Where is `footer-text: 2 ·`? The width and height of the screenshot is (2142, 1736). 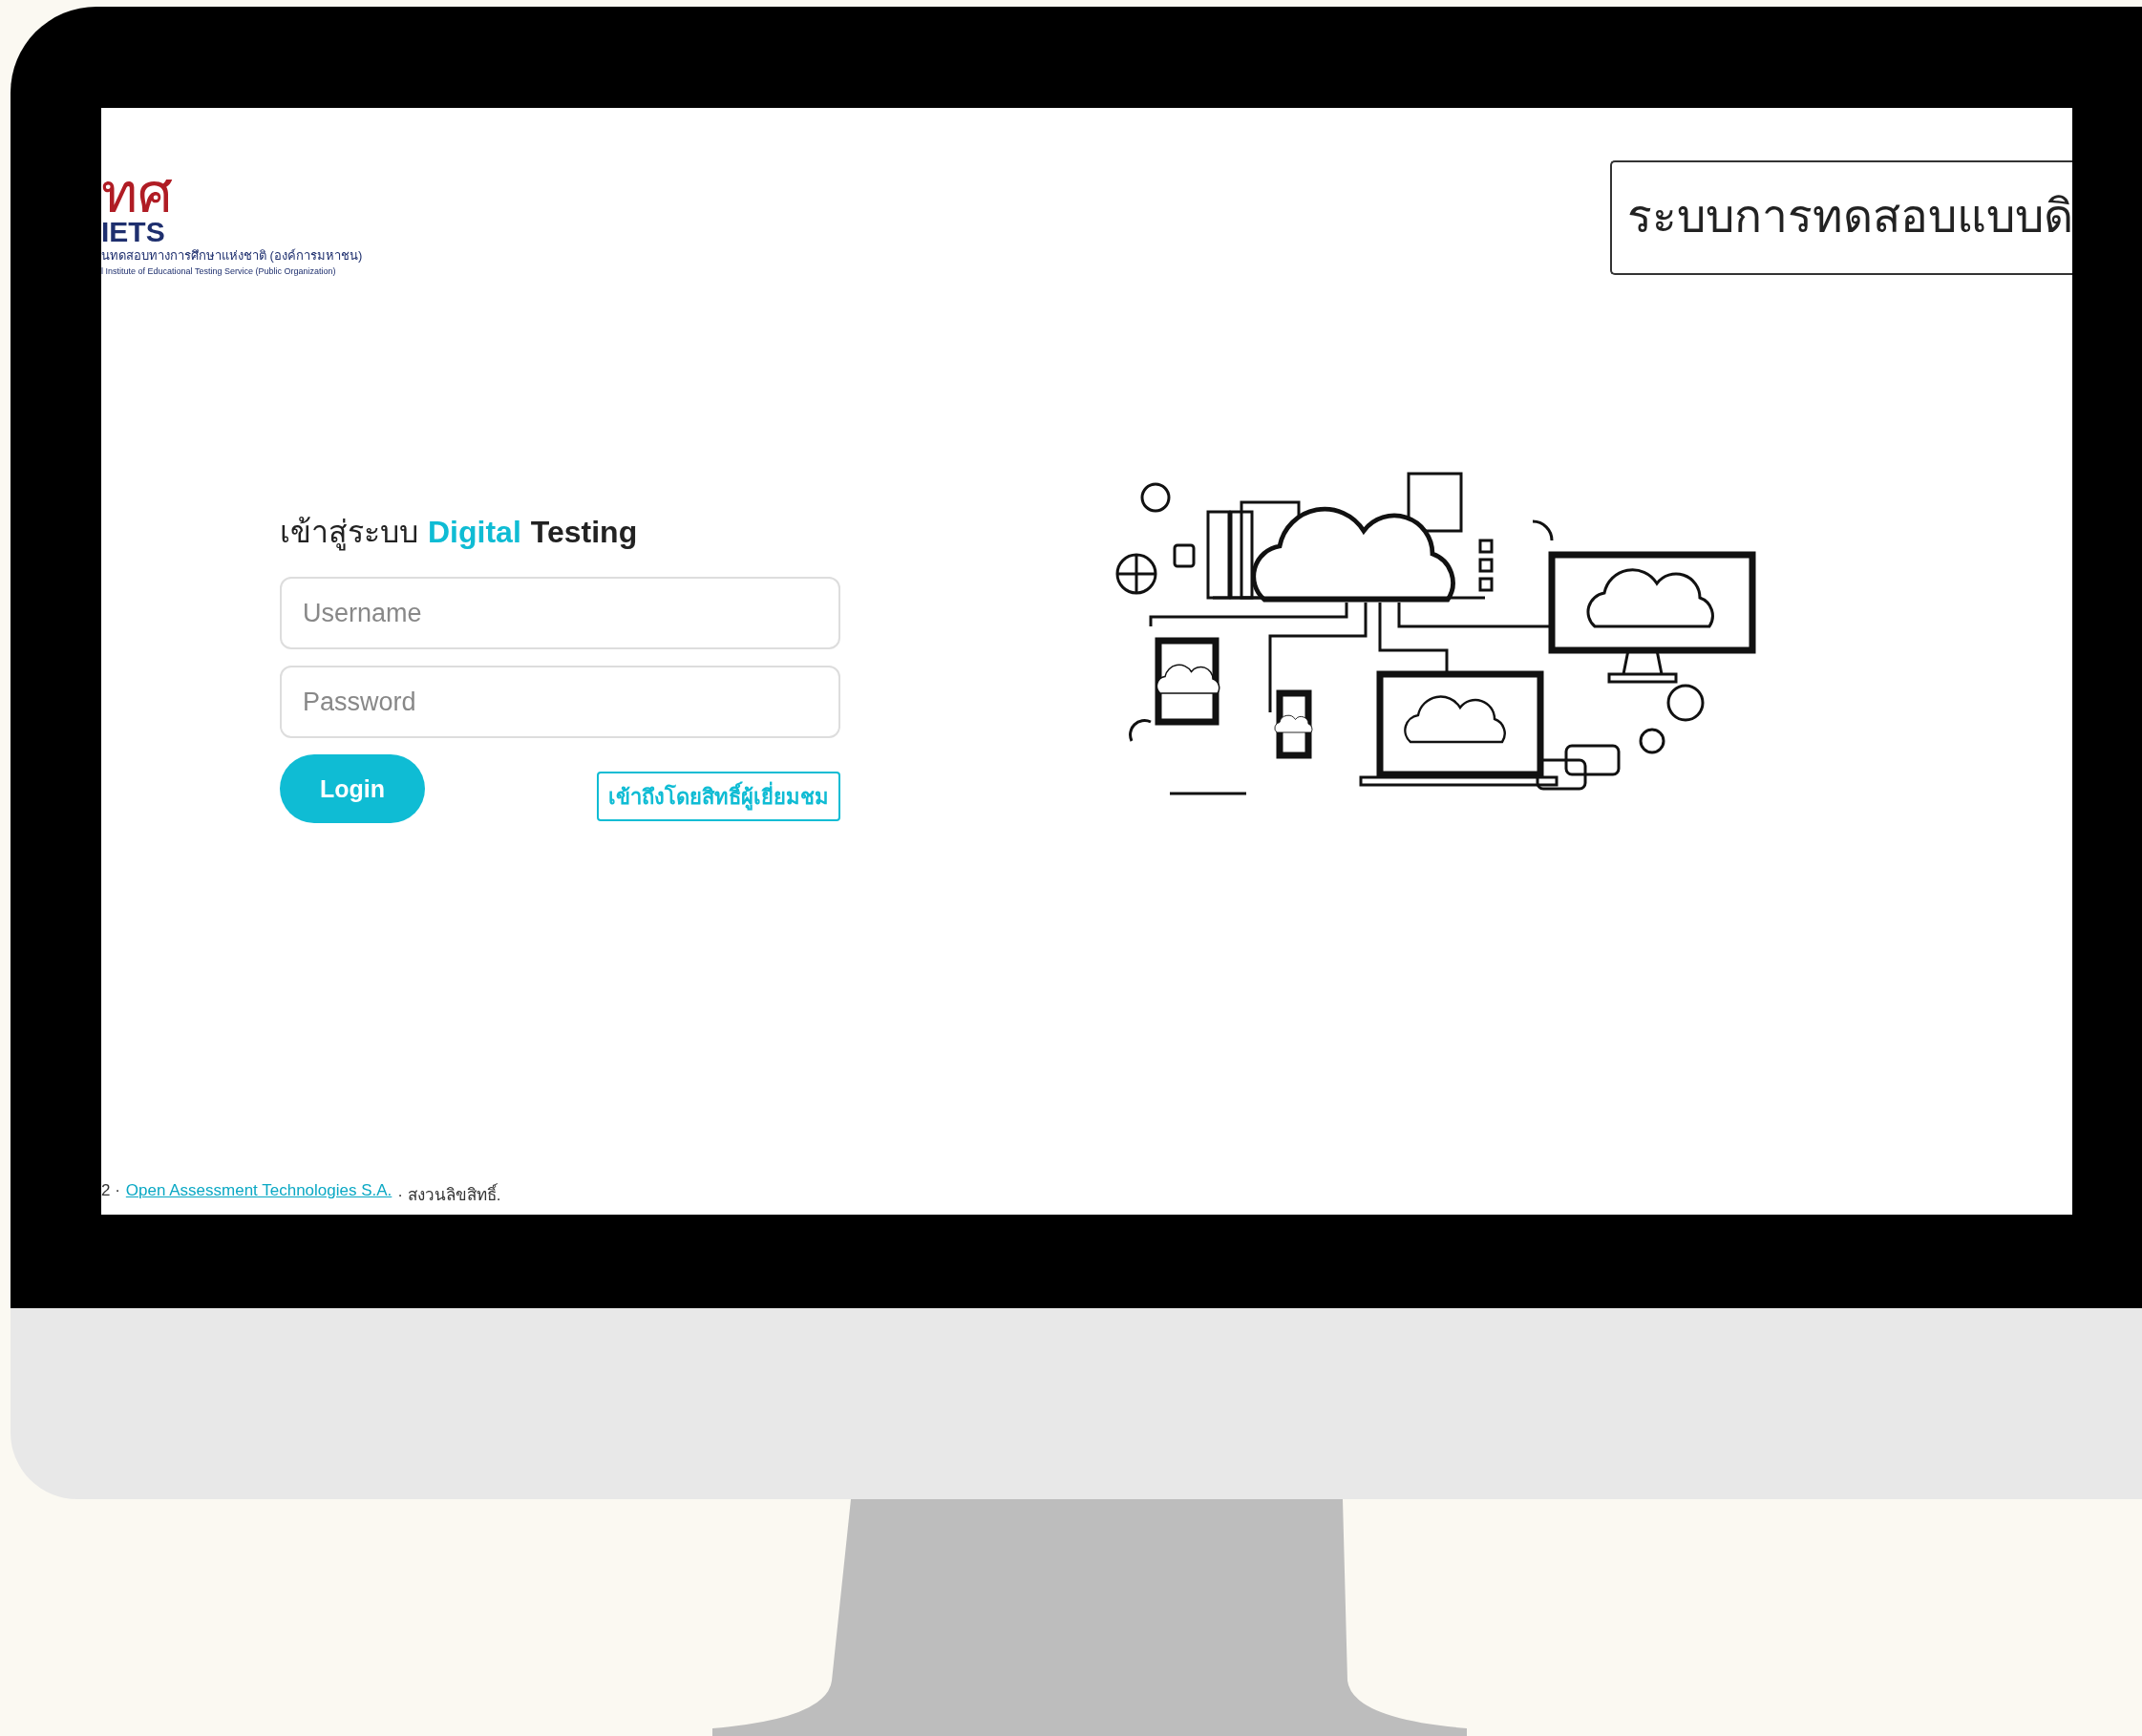 footer-text: 2 · is located at coordinates (111, 1191).